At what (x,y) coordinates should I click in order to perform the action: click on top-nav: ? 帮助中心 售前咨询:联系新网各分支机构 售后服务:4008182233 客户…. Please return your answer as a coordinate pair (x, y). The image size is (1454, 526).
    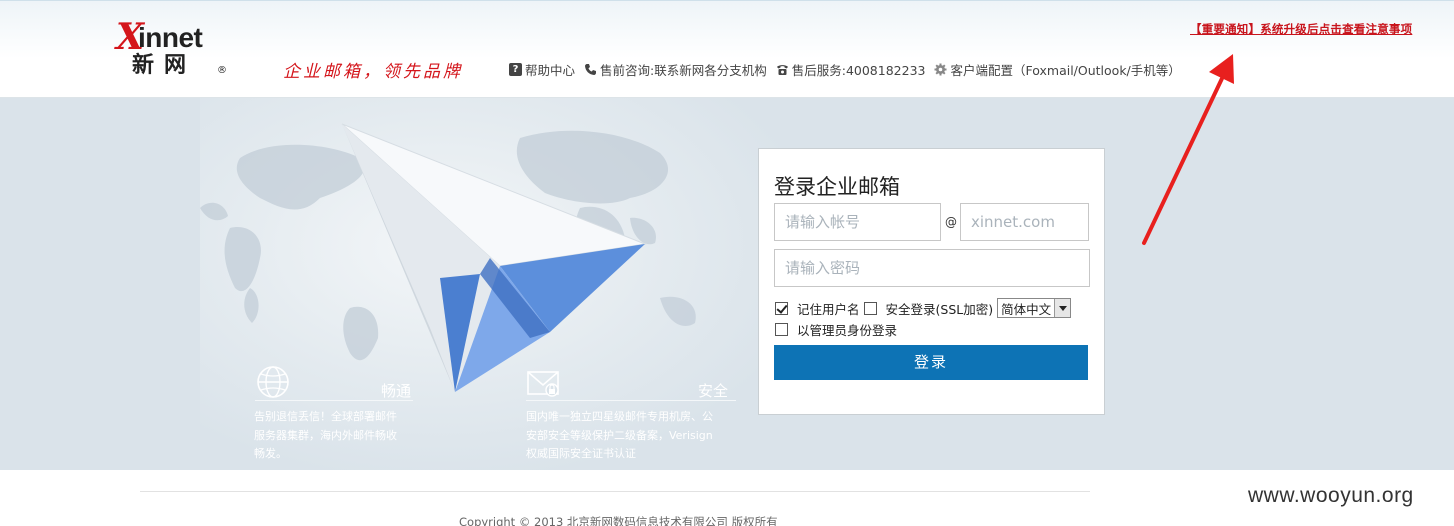
    Looking at the image, I should click on (849, 69).